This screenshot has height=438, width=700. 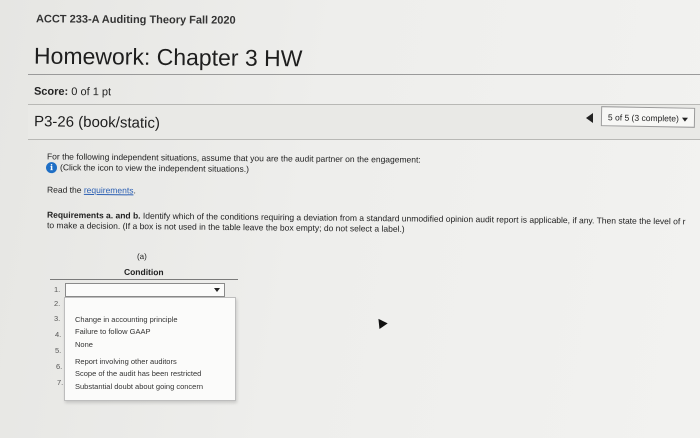 I want to click on requirements-link: requirements, so click(x=109, y=190).